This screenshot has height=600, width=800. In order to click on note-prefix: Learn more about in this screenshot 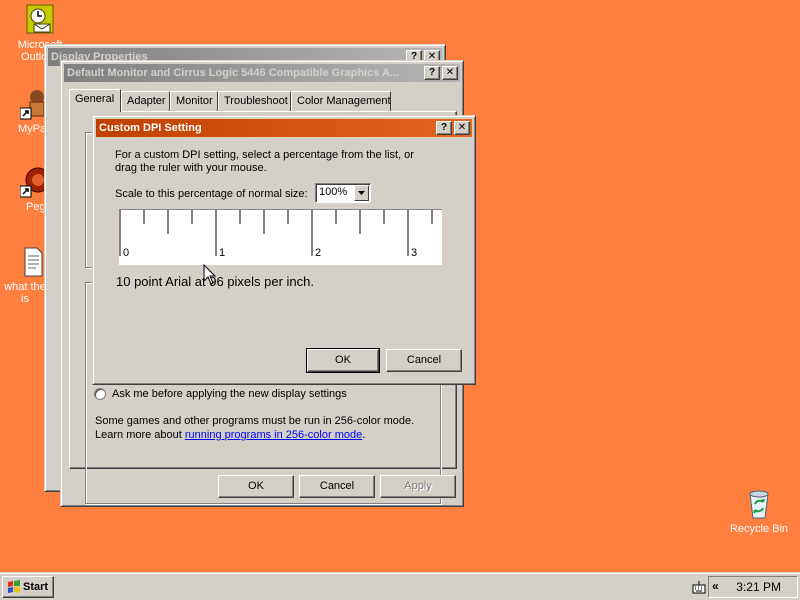, I will do `click(140, 435)`.